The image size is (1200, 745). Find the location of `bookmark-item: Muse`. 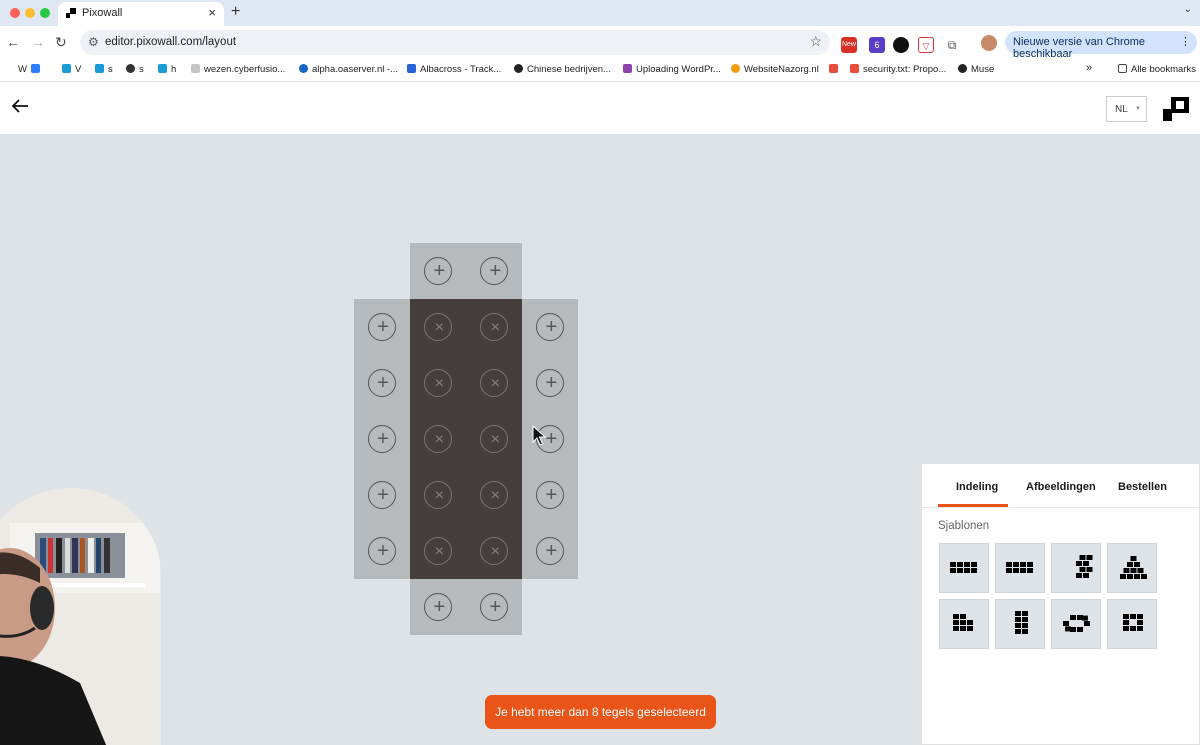

bookmark-item: Muse is located at coordinates (976, 69).